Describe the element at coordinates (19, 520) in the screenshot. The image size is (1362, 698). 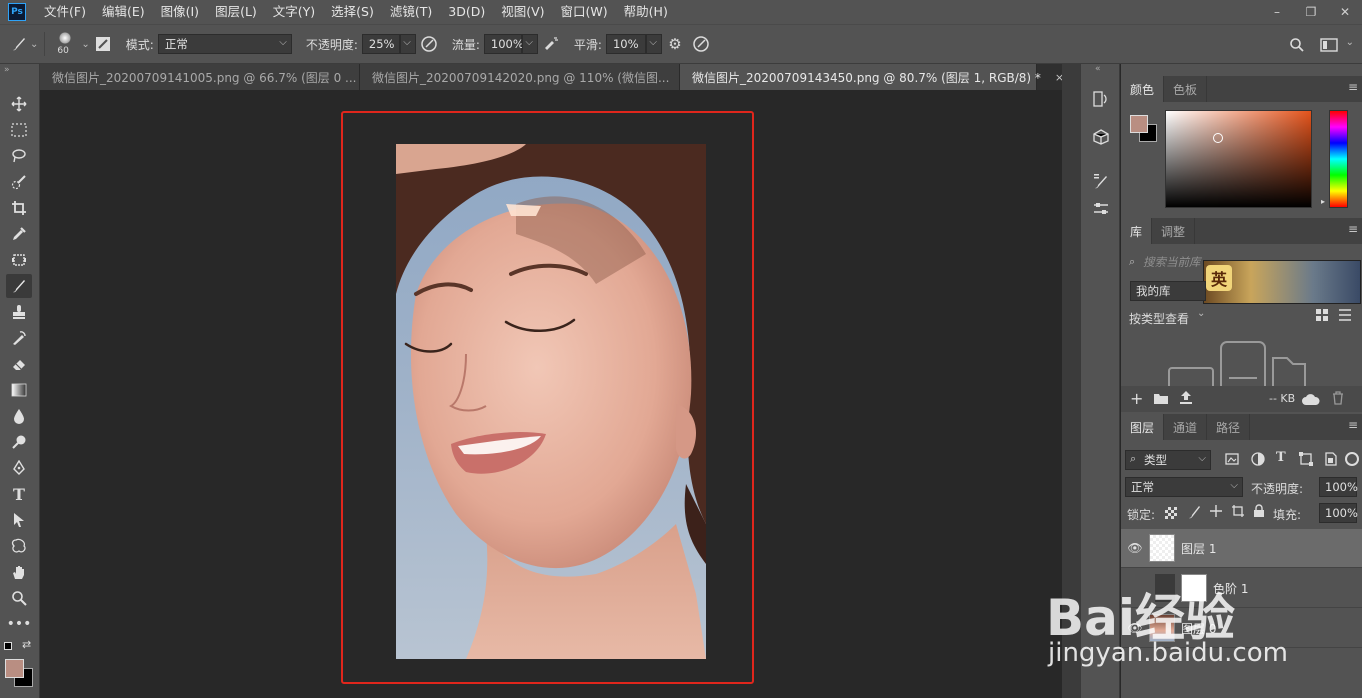
I see `path-select-tool-icon` at that location.